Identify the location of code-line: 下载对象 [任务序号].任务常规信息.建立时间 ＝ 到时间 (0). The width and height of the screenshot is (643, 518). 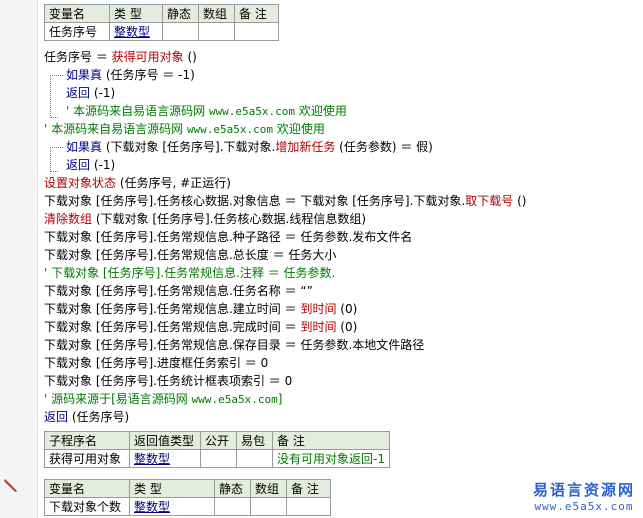
(285, 309).